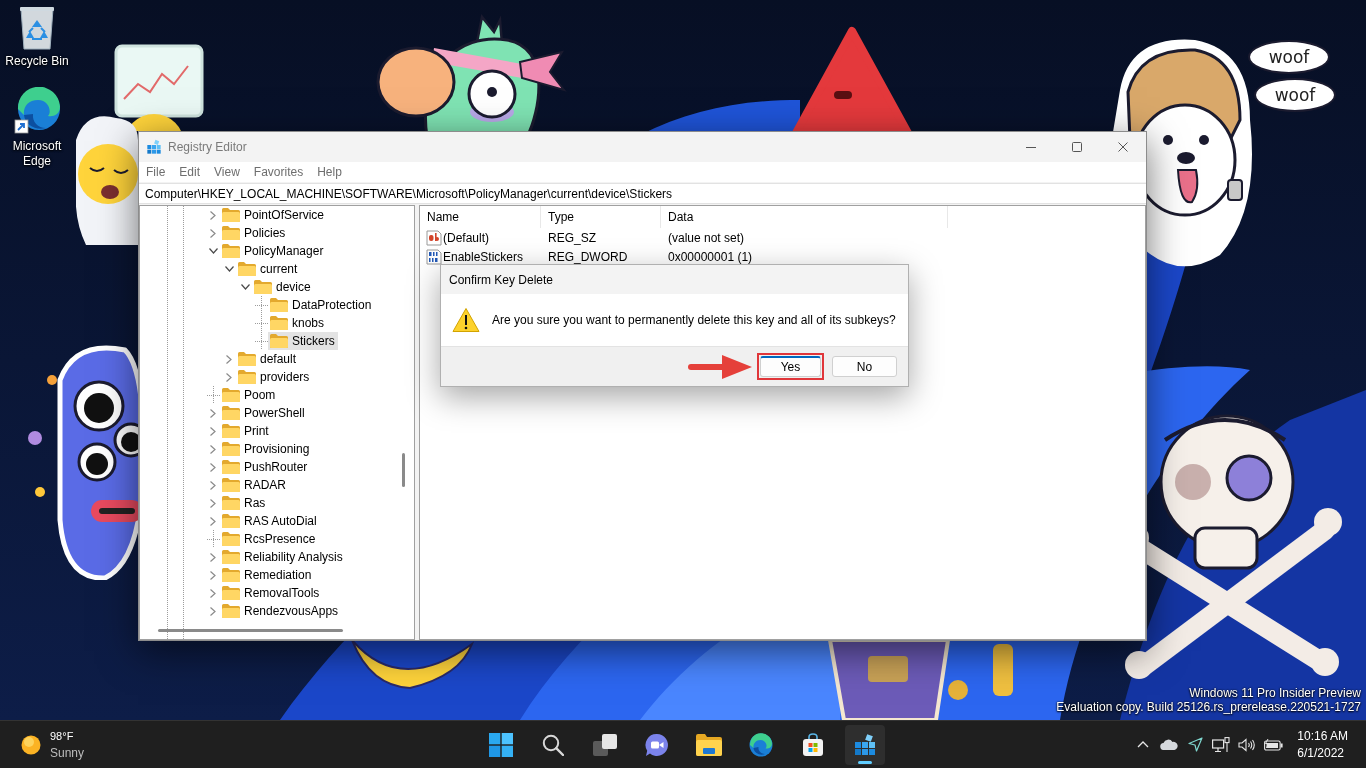 This screenshot has height=768, width=1366. I want to click on window-title: Registry Editor, so click(208, 147).